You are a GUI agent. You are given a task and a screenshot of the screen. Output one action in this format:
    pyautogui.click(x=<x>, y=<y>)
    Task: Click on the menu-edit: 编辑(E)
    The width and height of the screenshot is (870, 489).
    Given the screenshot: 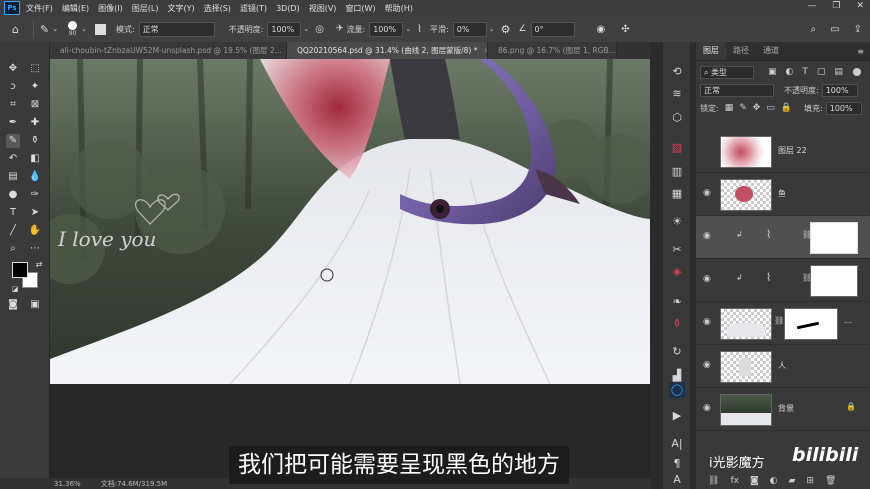 What is the action you would take?
    pyautogui.click(x=75, y=8)
    